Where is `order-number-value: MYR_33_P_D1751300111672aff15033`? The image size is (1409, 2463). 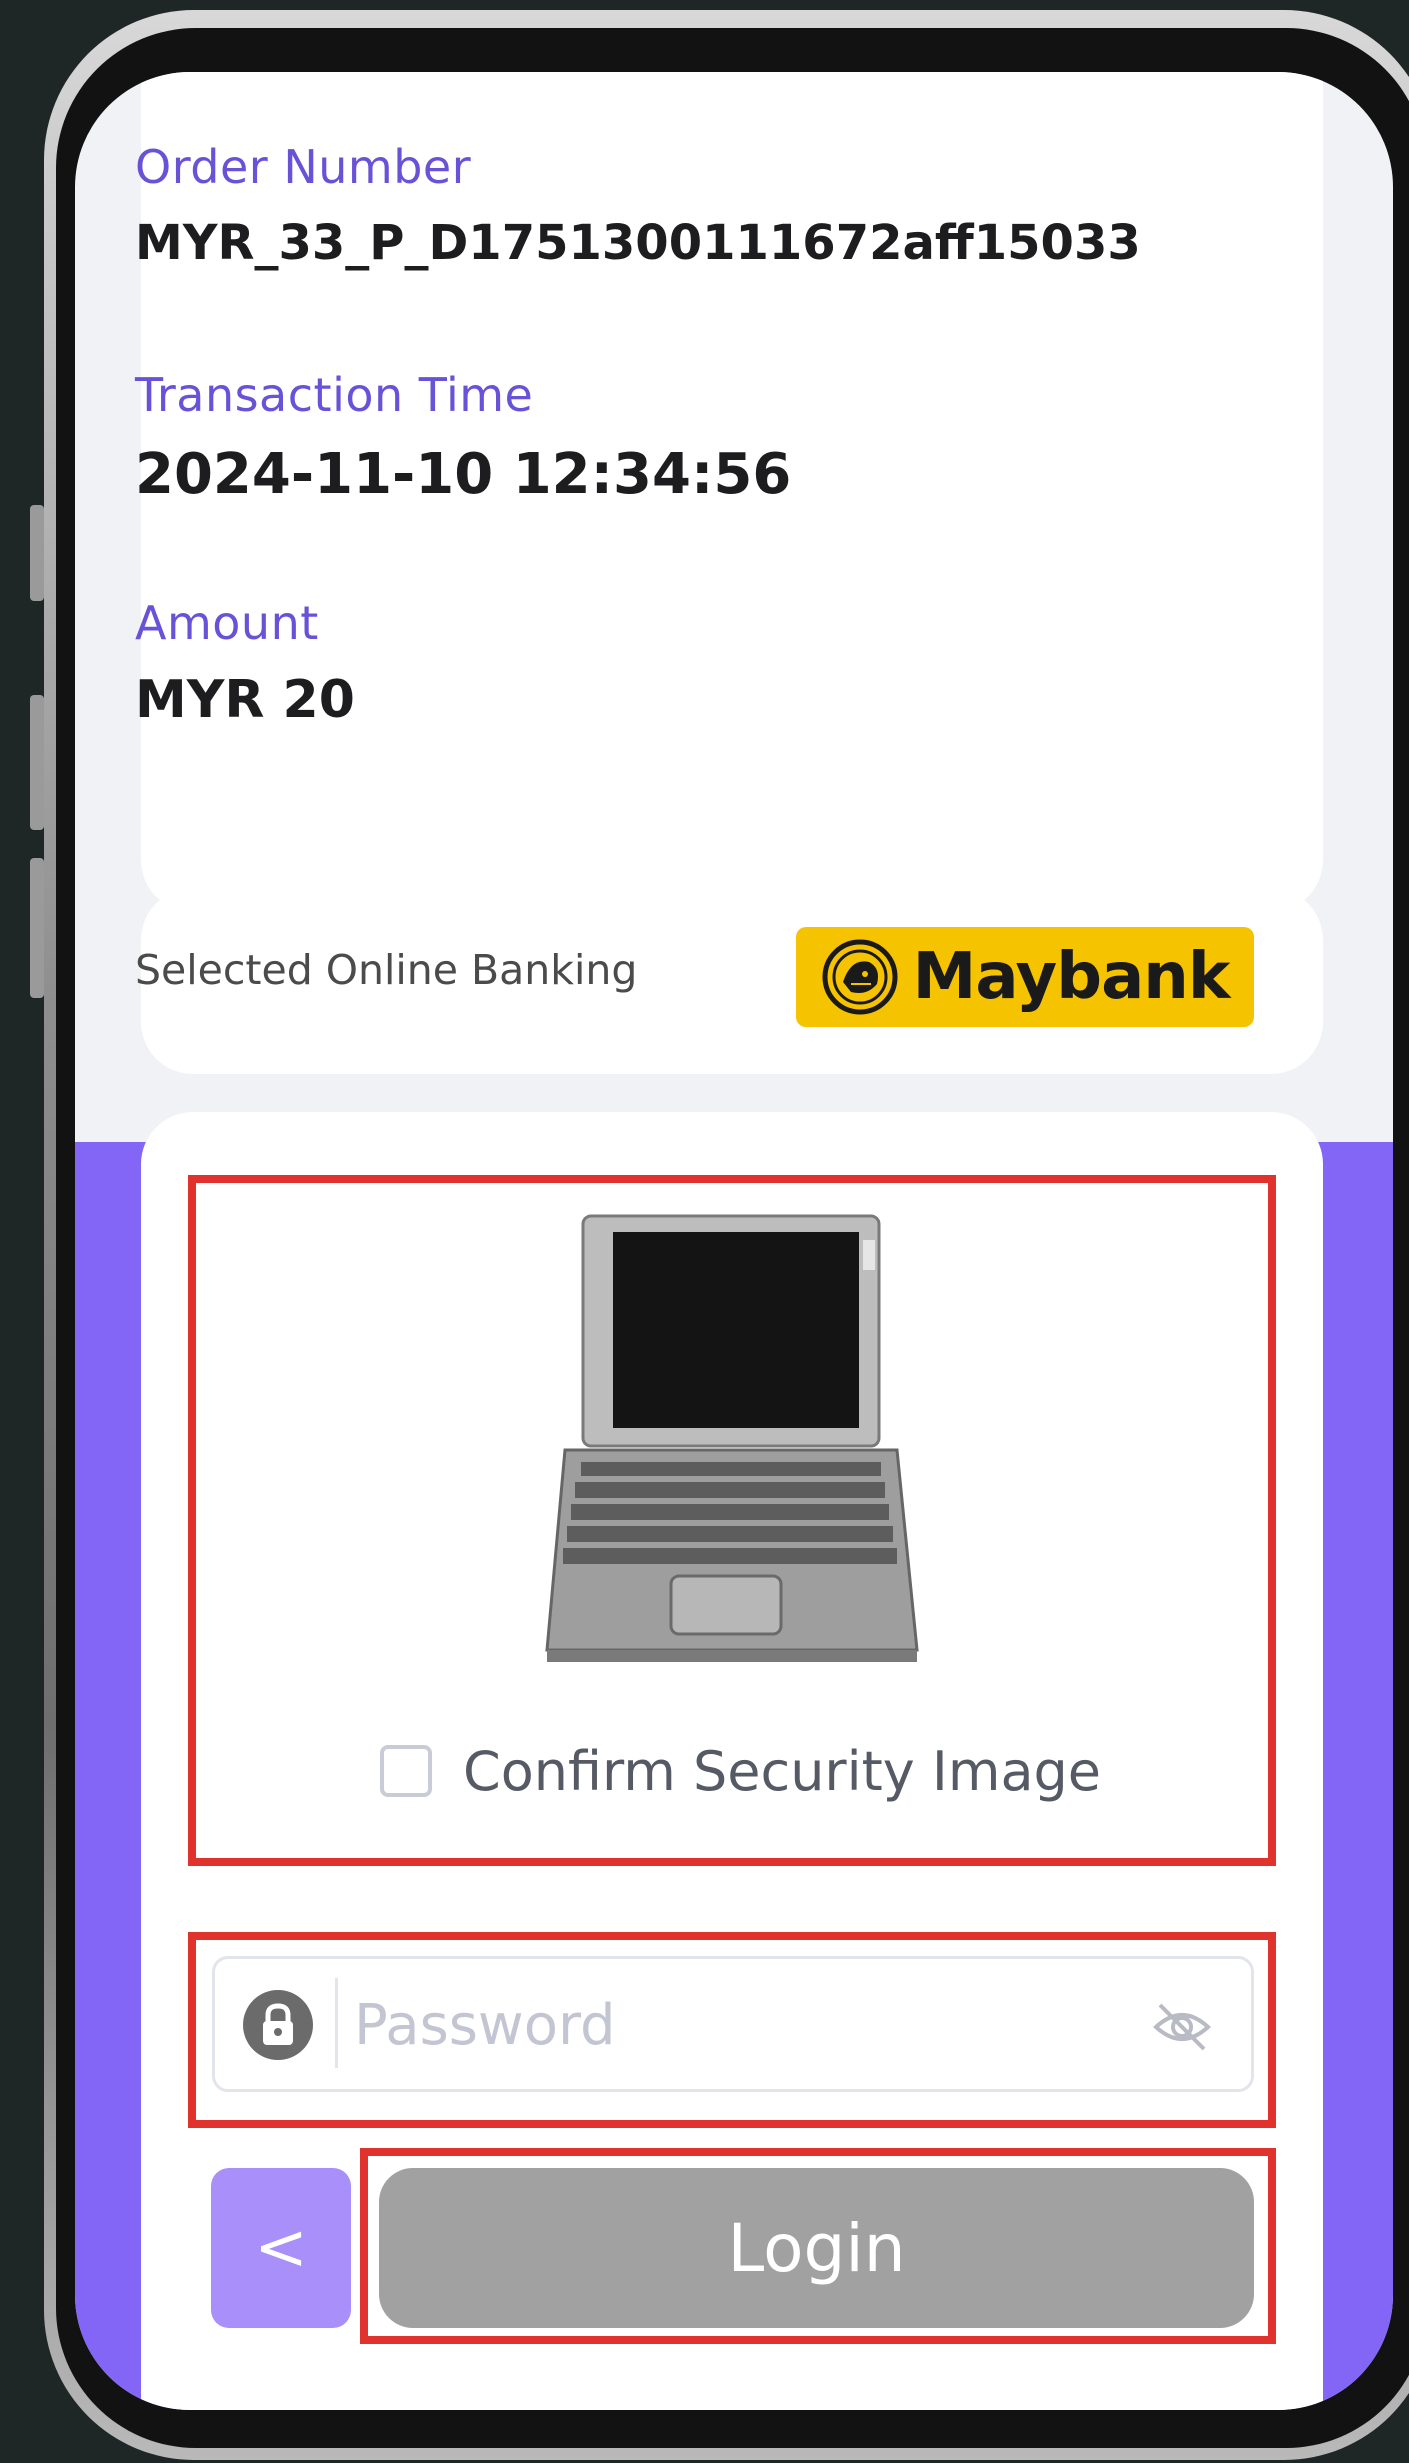 order-number-value: MYR_33_P_D1751300111672aff15033 is located at coordinates (638, 243).